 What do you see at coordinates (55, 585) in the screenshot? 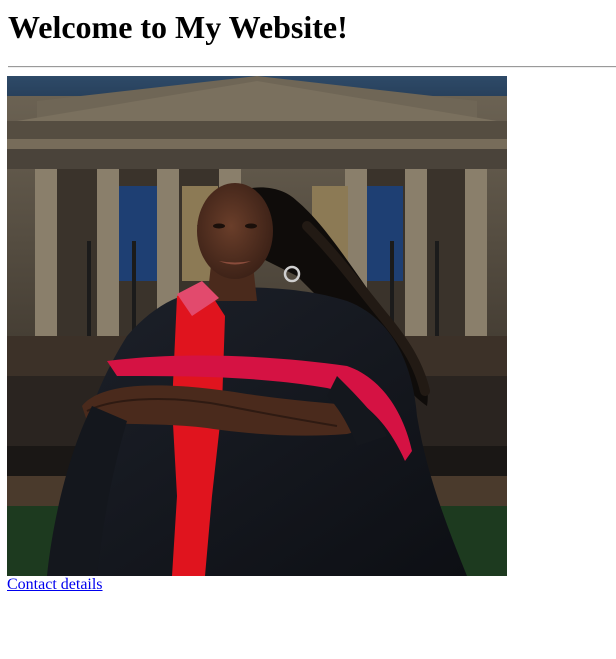
I see `contact-details-link: Contact details` at bounding box center [55, 585].